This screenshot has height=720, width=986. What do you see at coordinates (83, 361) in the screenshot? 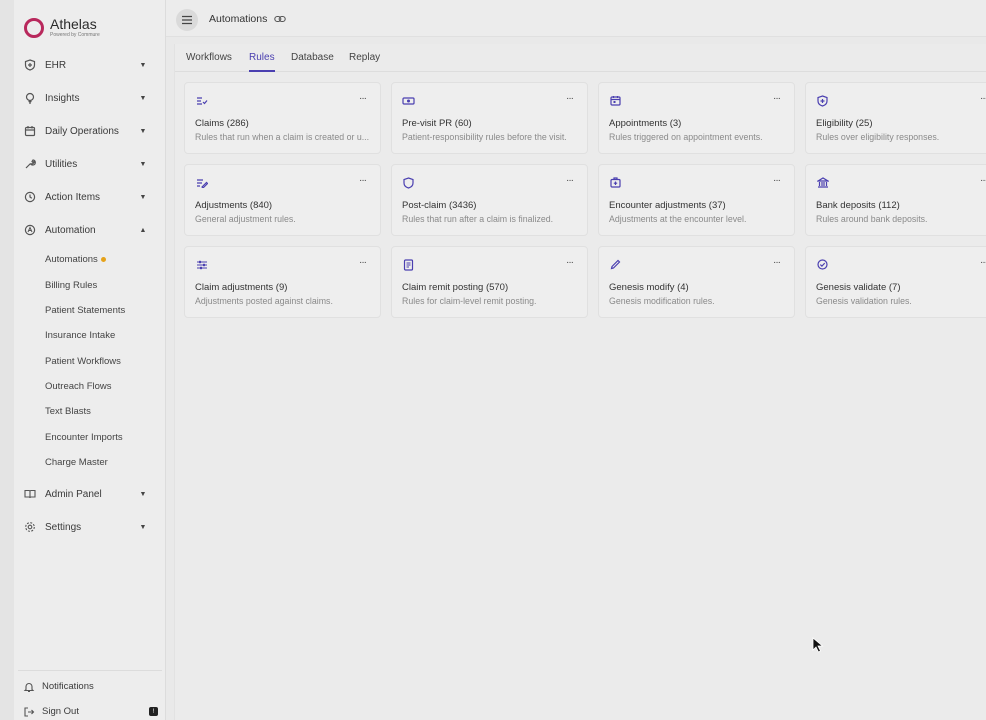
I see `sidebar-subitem-patient-workflows: Patient Workflows` at bounding box center [83, 361].